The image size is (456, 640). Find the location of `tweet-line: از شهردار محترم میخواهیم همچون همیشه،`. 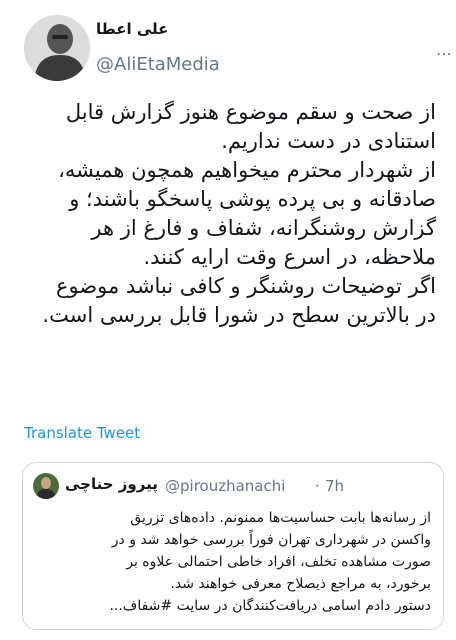

tweet-line: از شهردار محترم میخواهیم همچون همیشه، is located at coordinates (247, 170).